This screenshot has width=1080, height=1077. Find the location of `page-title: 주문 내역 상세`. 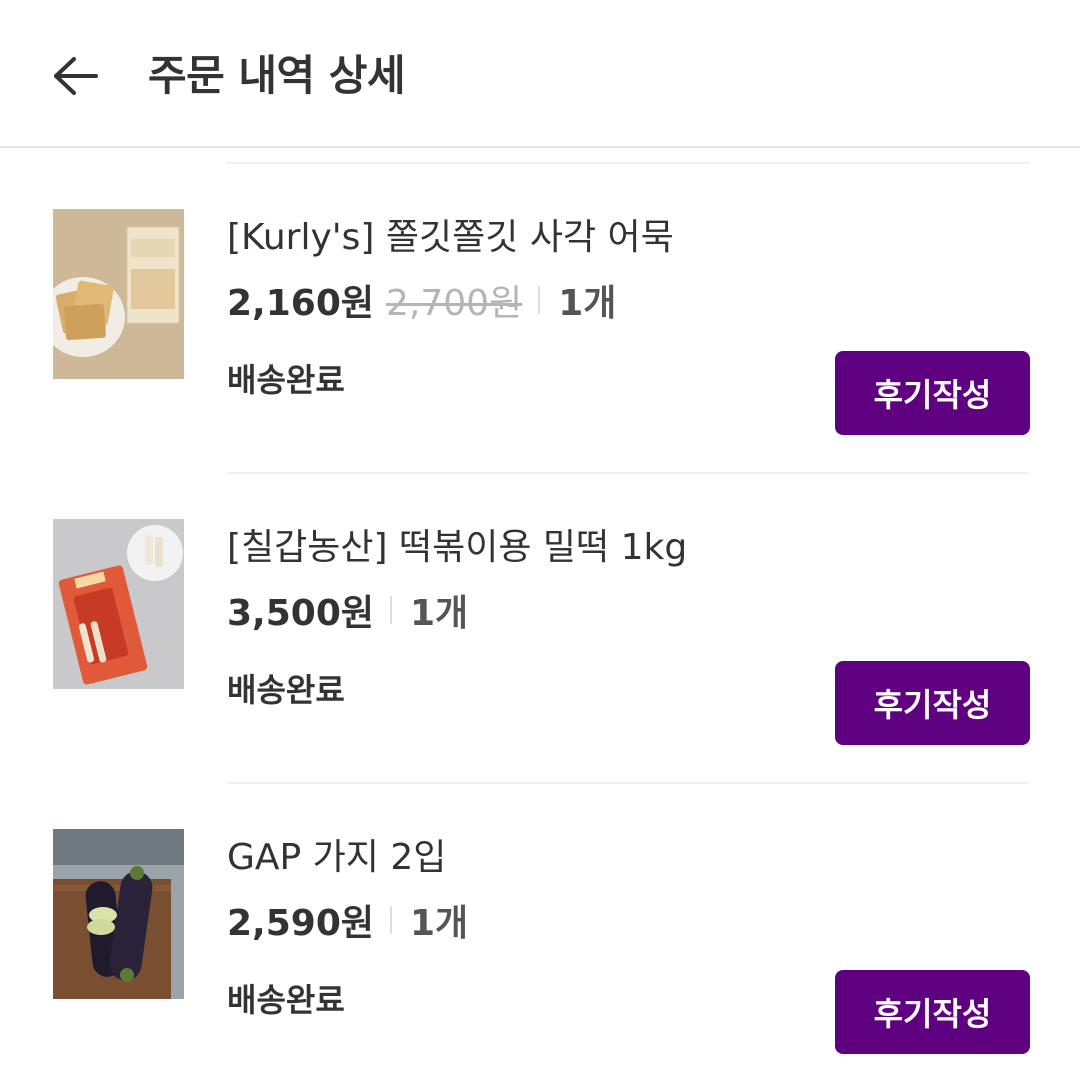

page-title: 주문 내역 상세 is located at coordinates (277, 75).